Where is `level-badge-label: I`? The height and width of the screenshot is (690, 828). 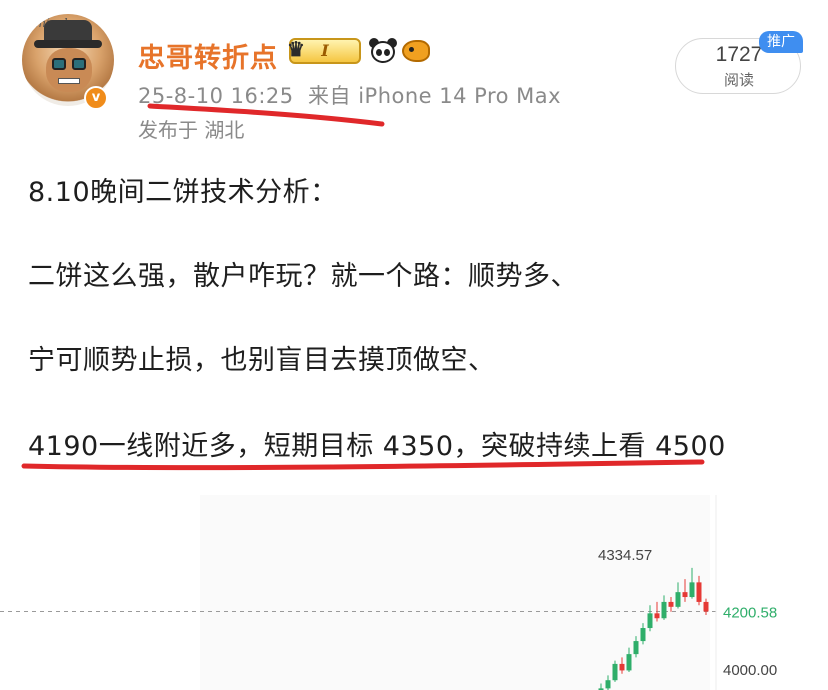
level-badge-label: I is located at coordinates (325, 50).